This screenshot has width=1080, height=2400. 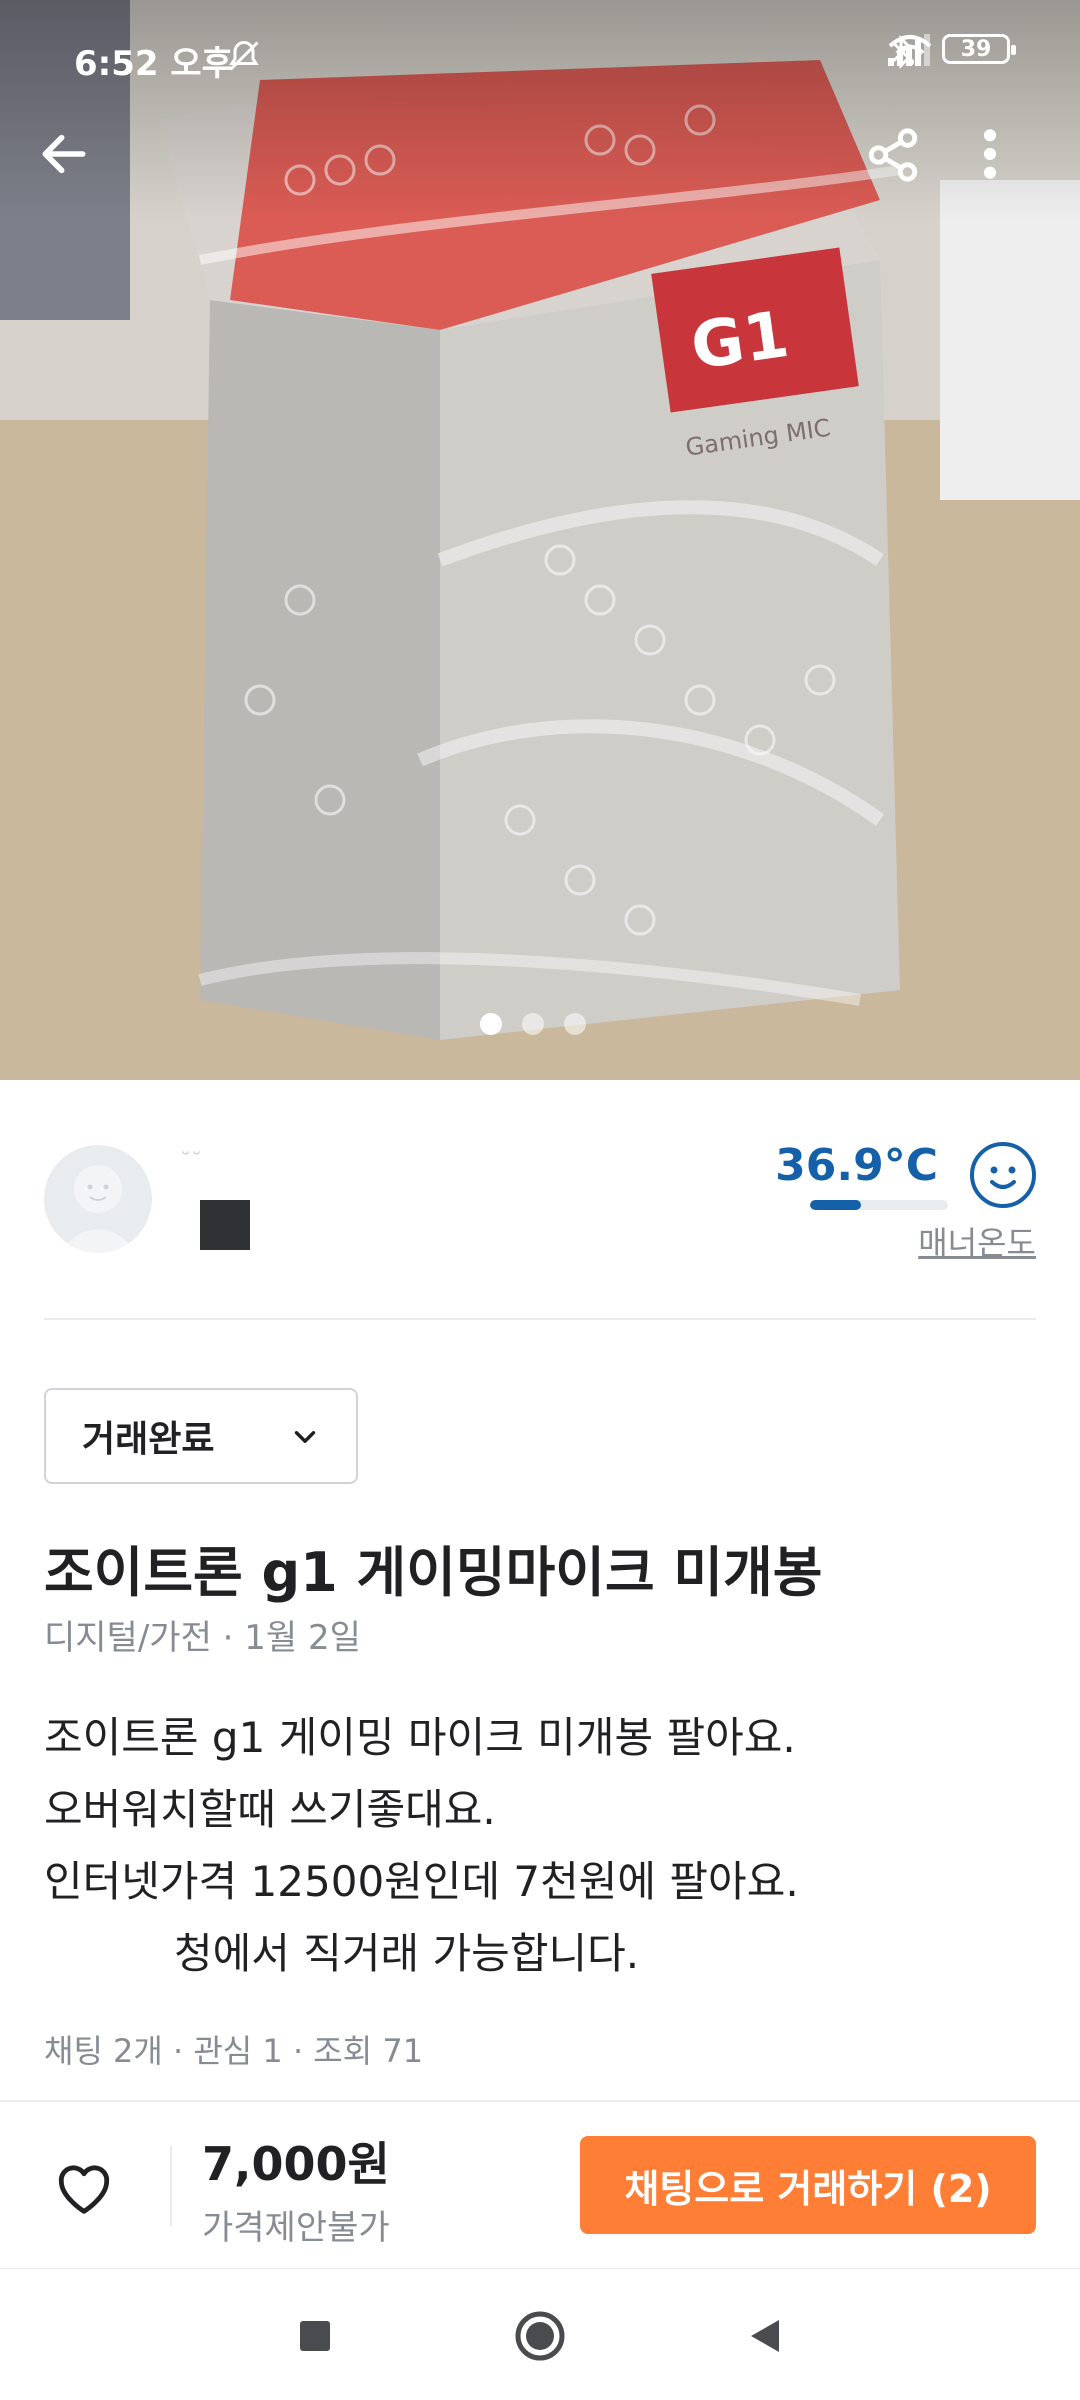 What do you see at coordinates (296, 2228) in the screenshot?
I see `price-negotiation-status: 가격제안불가` at bounding box center [296, 2228].